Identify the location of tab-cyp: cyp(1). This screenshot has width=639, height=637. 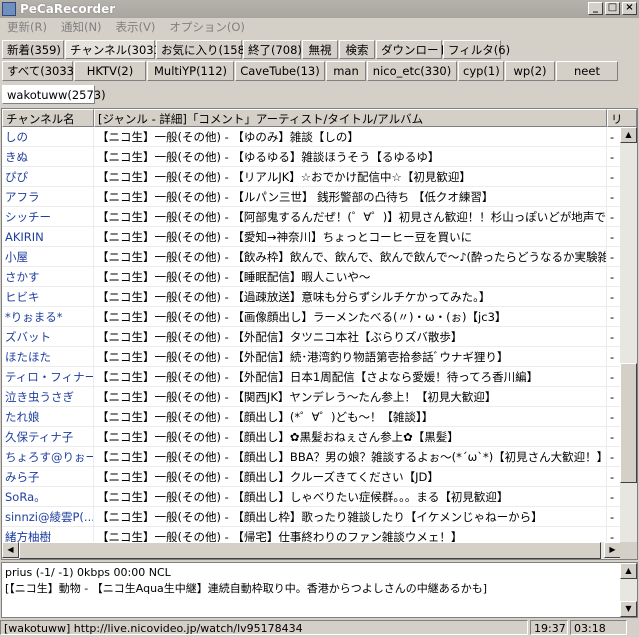
(481, 71).